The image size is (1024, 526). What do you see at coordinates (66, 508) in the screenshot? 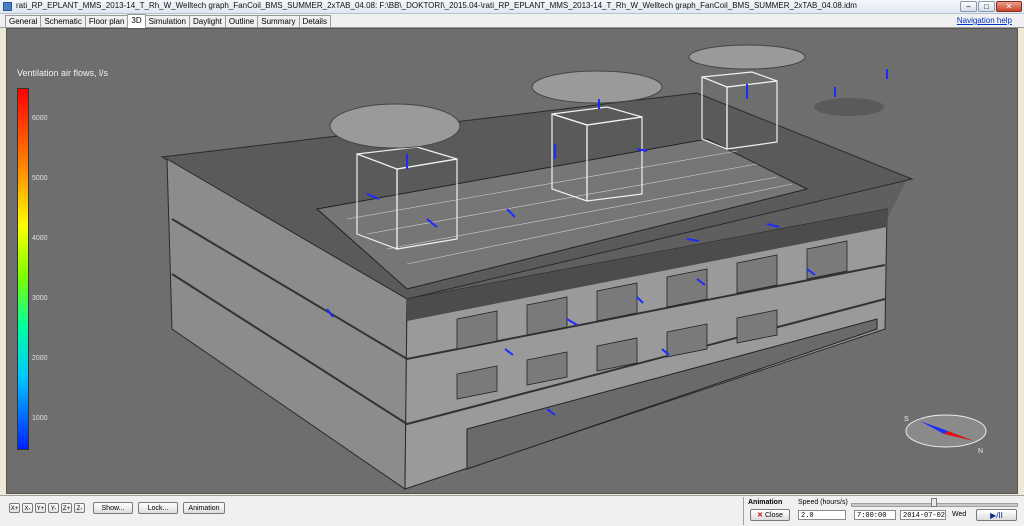
I see `view-z-plus-button: Z+` at bounding box center [66, 508].